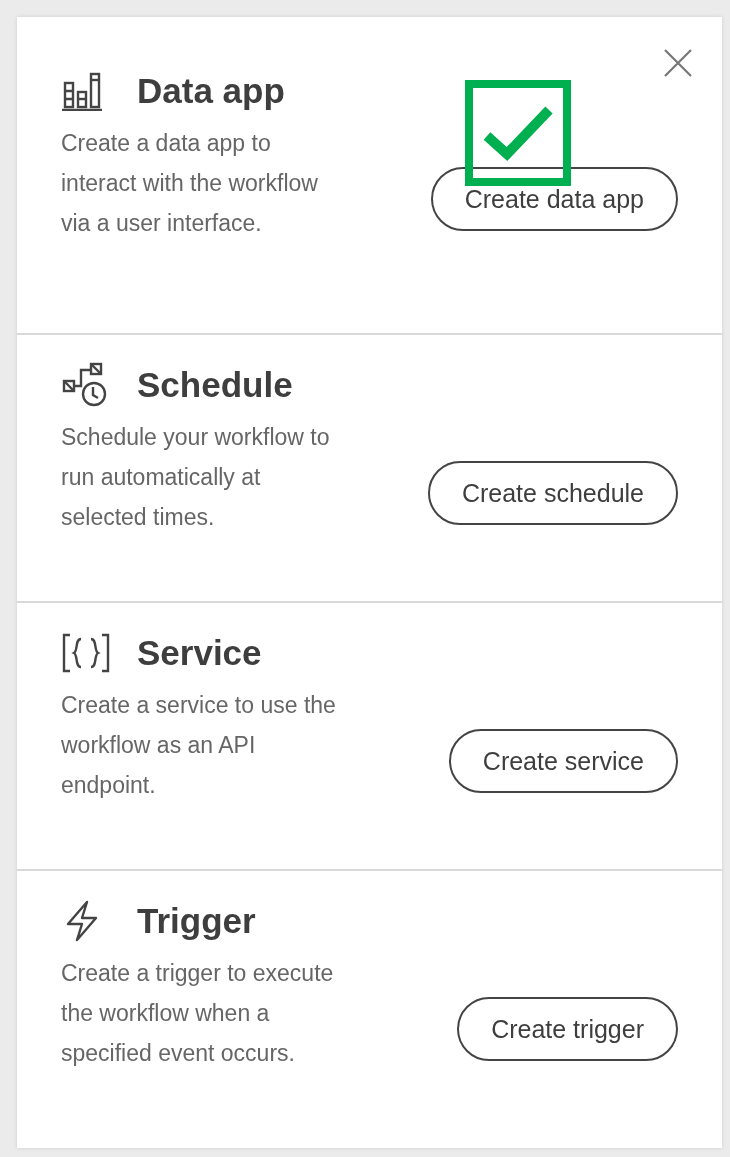 This screenshot has width=730, height=1157. Describe the element at coordinates (215, 385) in the screenshot. I see `section-title: Schedule` at that location.